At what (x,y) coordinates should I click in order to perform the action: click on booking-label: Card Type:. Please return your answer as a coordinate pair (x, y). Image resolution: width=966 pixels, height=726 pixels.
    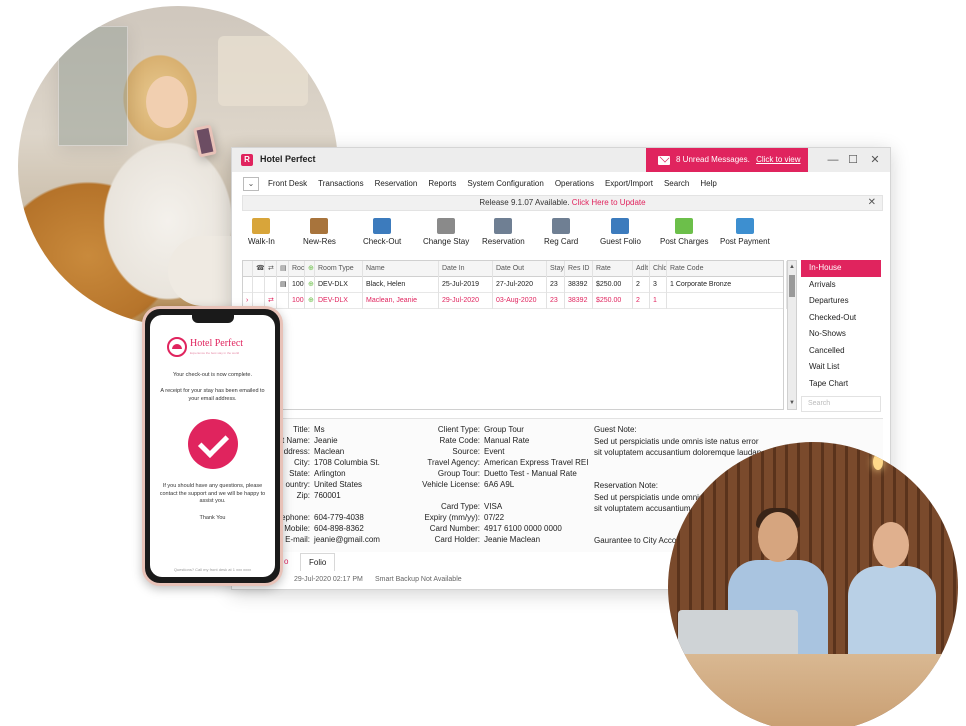
    Looking at the image, I should click on (460, 506).